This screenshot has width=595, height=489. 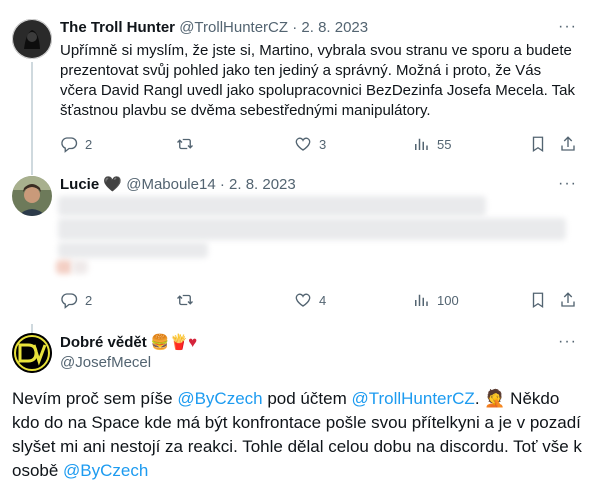 What do you see at coordinates (170, 184) in the screenshot?
I see `author-handle: @Maboule14` at bounding box center [170, 184].